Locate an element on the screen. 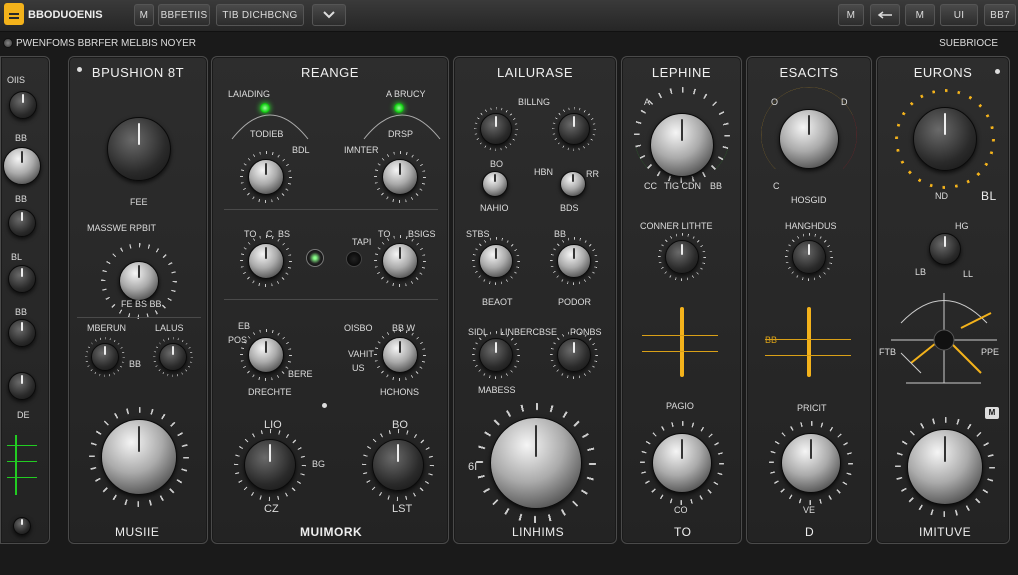 The height and width of the screenshot is (575, 1018). panel-eurons: EURONS ND BL HG LB LL FTB PPE M IMITUVE is located at coordinates (943, 300).